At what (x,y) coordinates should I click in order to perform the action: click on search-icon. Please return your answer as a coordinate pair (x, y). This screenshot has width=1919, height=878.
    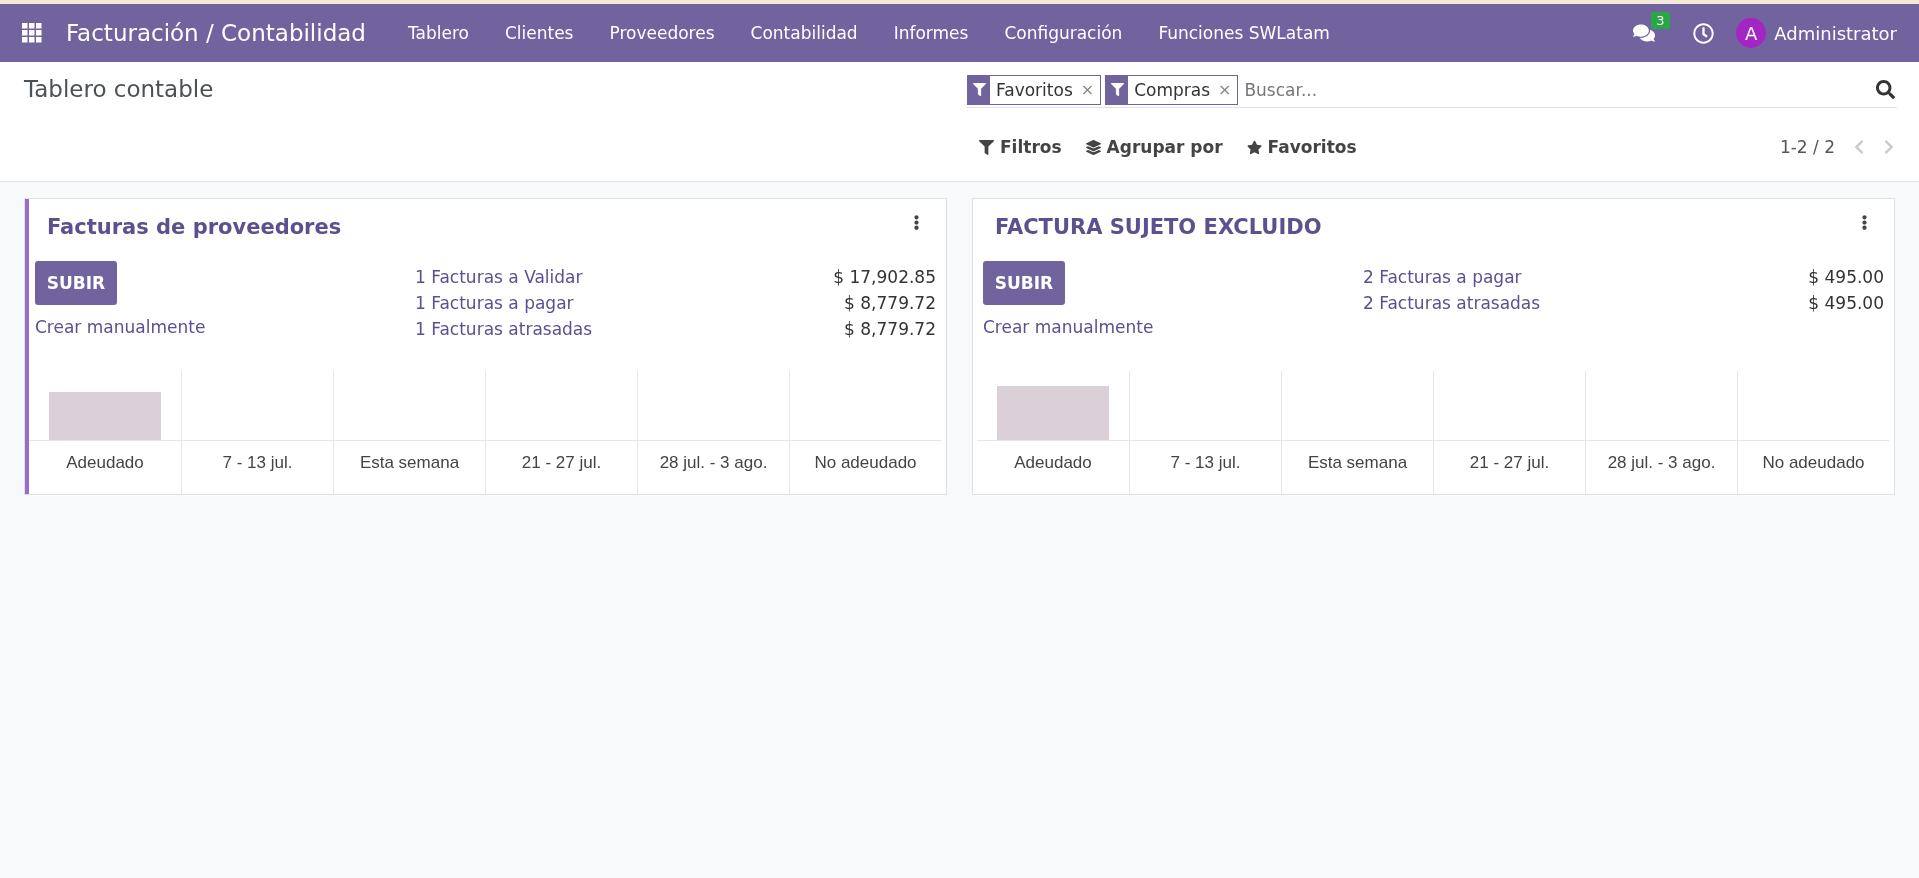
    Looking at the image, I should click on (1885, 89).